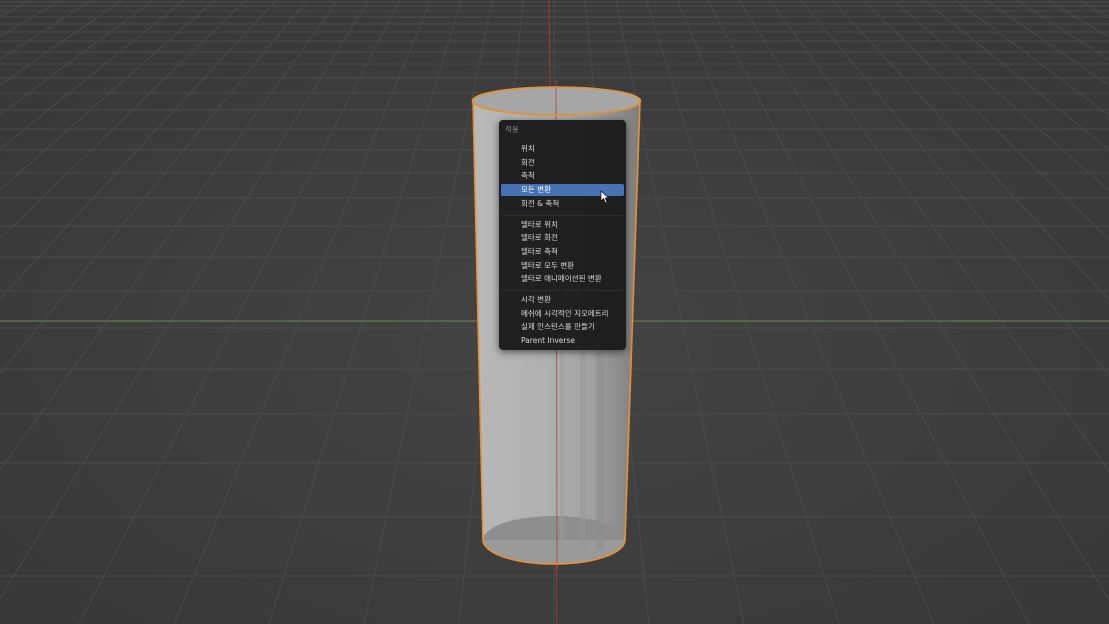  Describe the element at coordinates (562, 163) in the screenshot. I see `menu-item: 회전` at that location.